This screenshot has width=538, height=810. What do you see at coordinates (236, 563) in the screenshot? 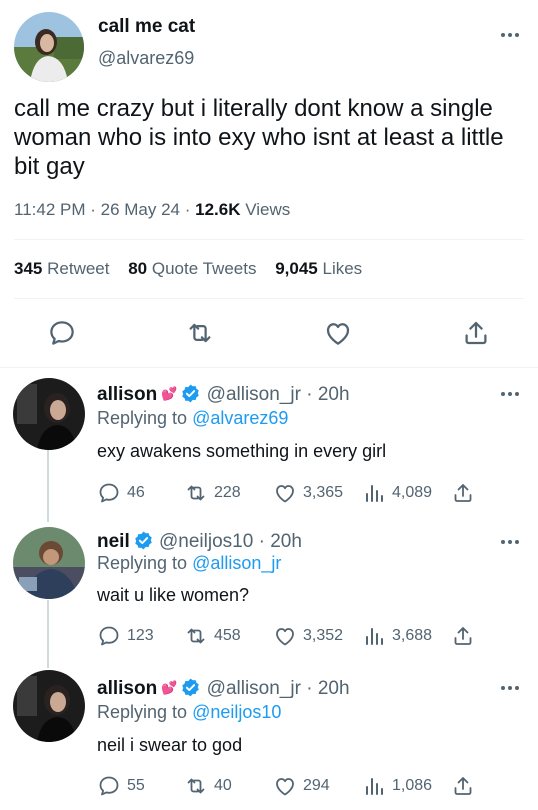
I see `replying-to-link: @allison_jr` at bounding box center [236, 563].